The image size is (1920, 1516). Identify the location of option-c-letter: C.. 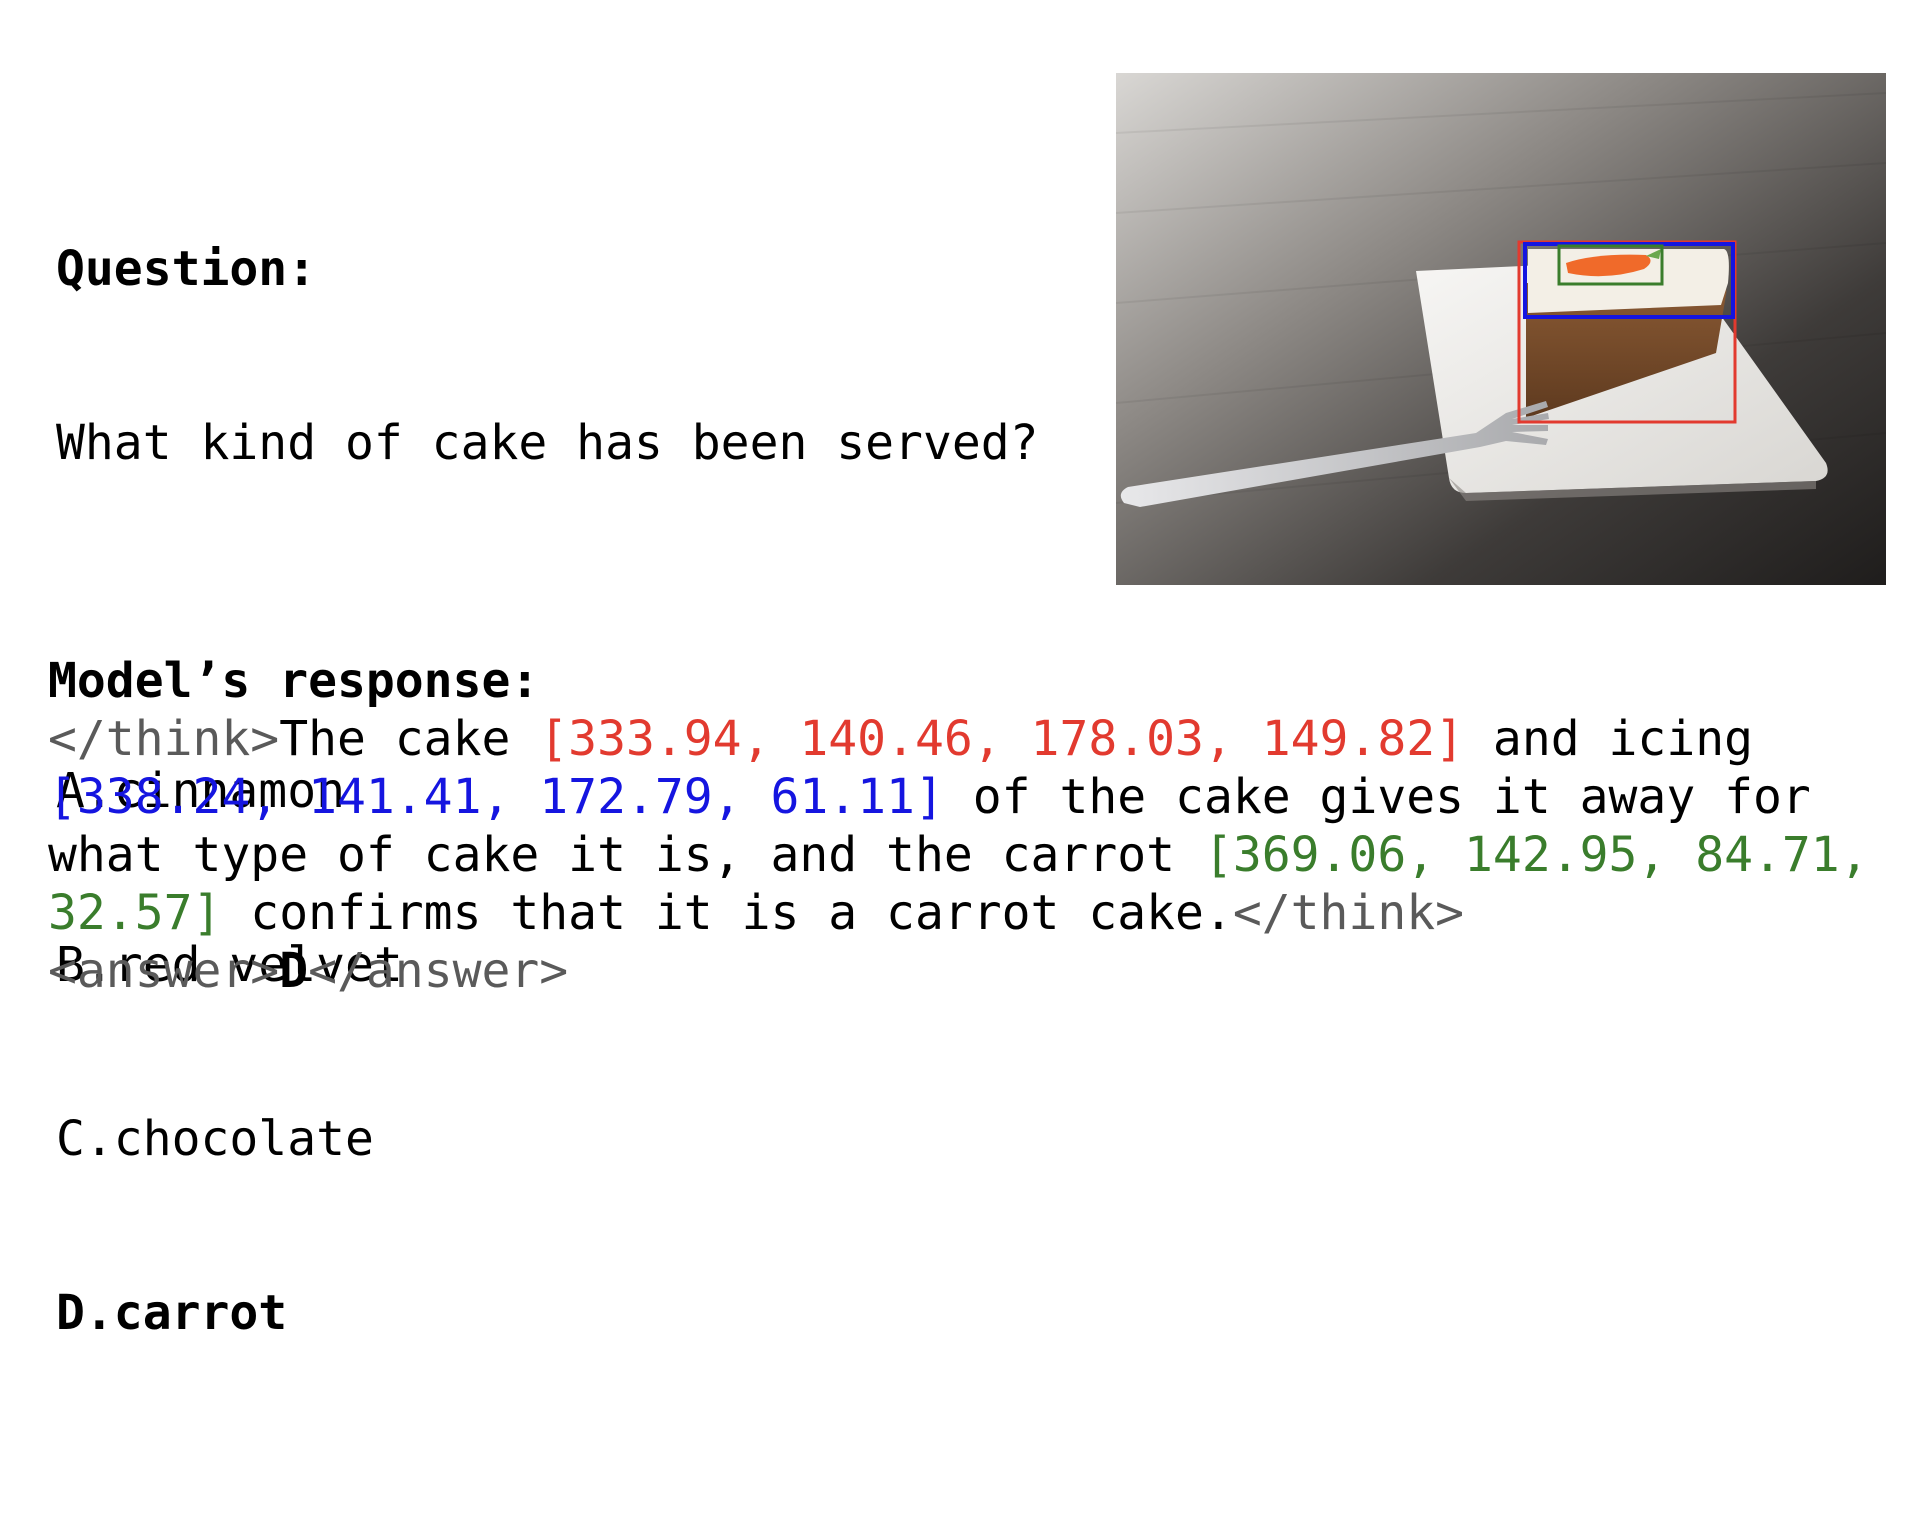
(85, 1139).